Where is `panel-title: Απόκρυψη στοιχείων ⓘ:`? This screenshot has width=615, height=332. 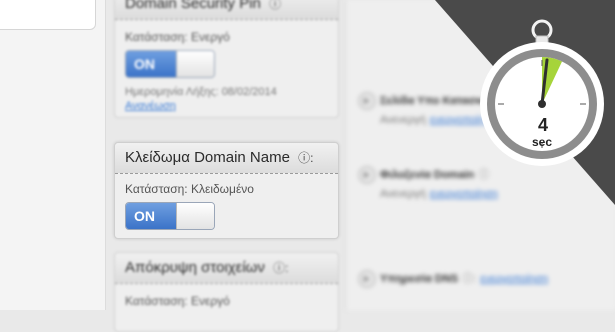 panel-title: Απόκρυψη στοιχείων ⓘ: is located at coordinates (226, 268).